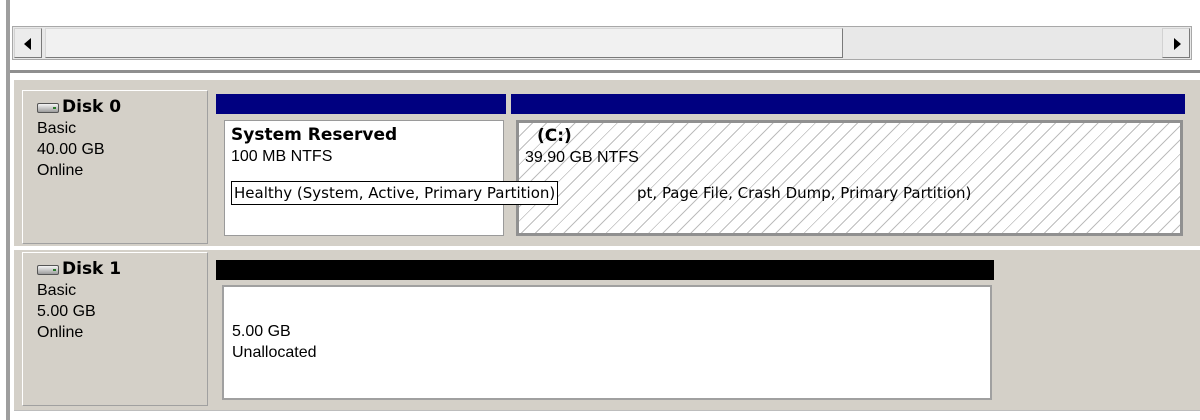  I want to click on disk-1-status: Online, so click(60, 332).